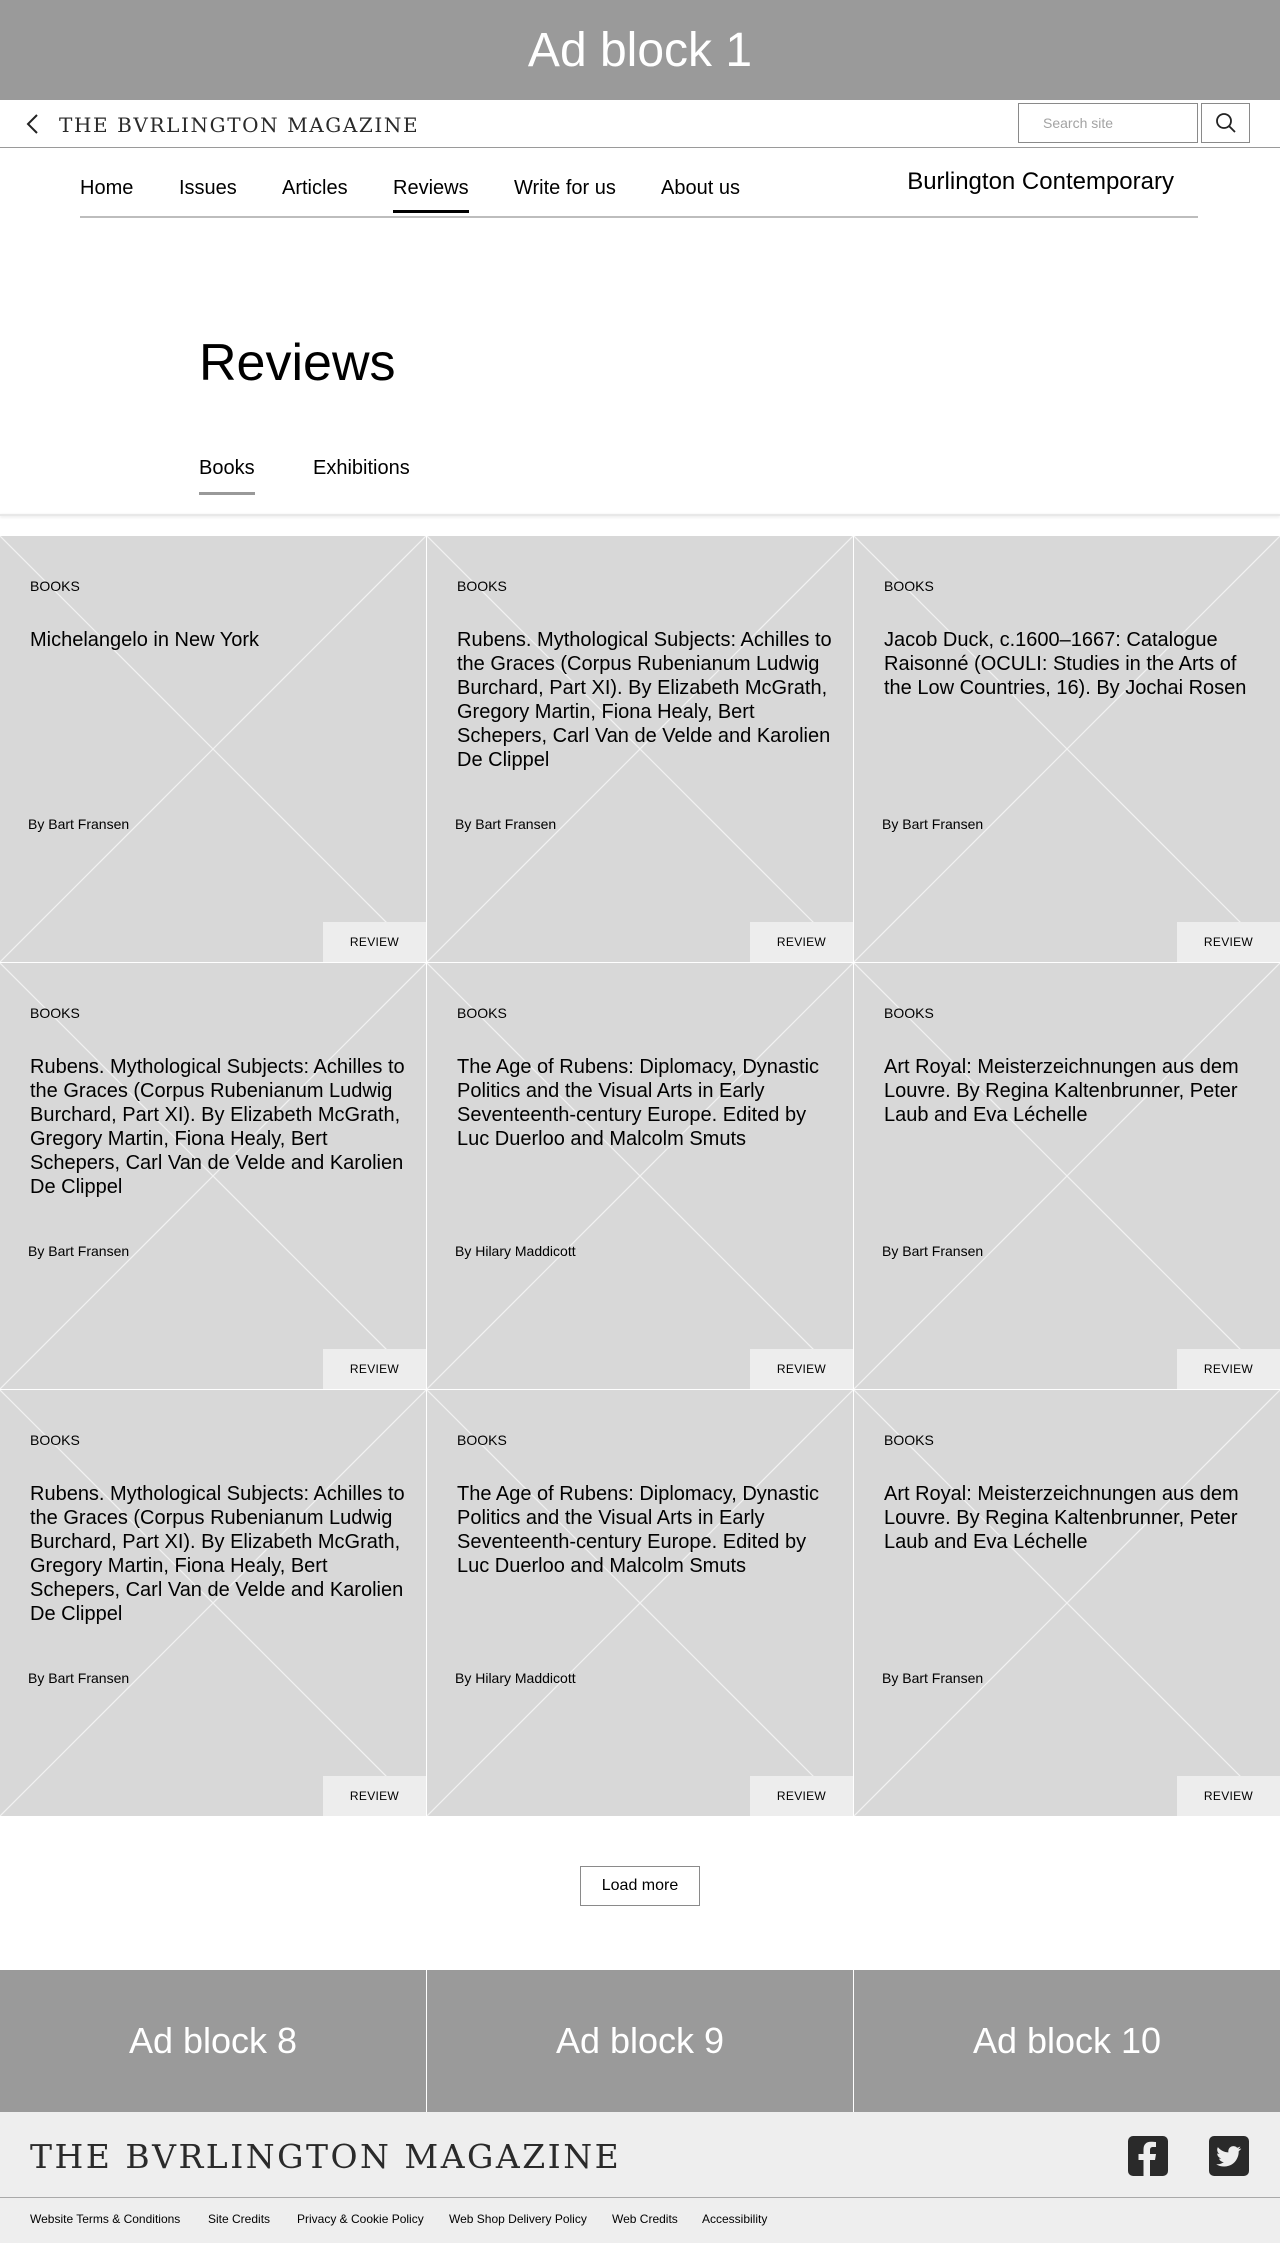 The width and height of the screenshot is (1280, 2243). Describe the element at coordinates (1040, 182) in the screenshot. I see `burlington-contemporary-link: Burlington Contemporary` at that location.